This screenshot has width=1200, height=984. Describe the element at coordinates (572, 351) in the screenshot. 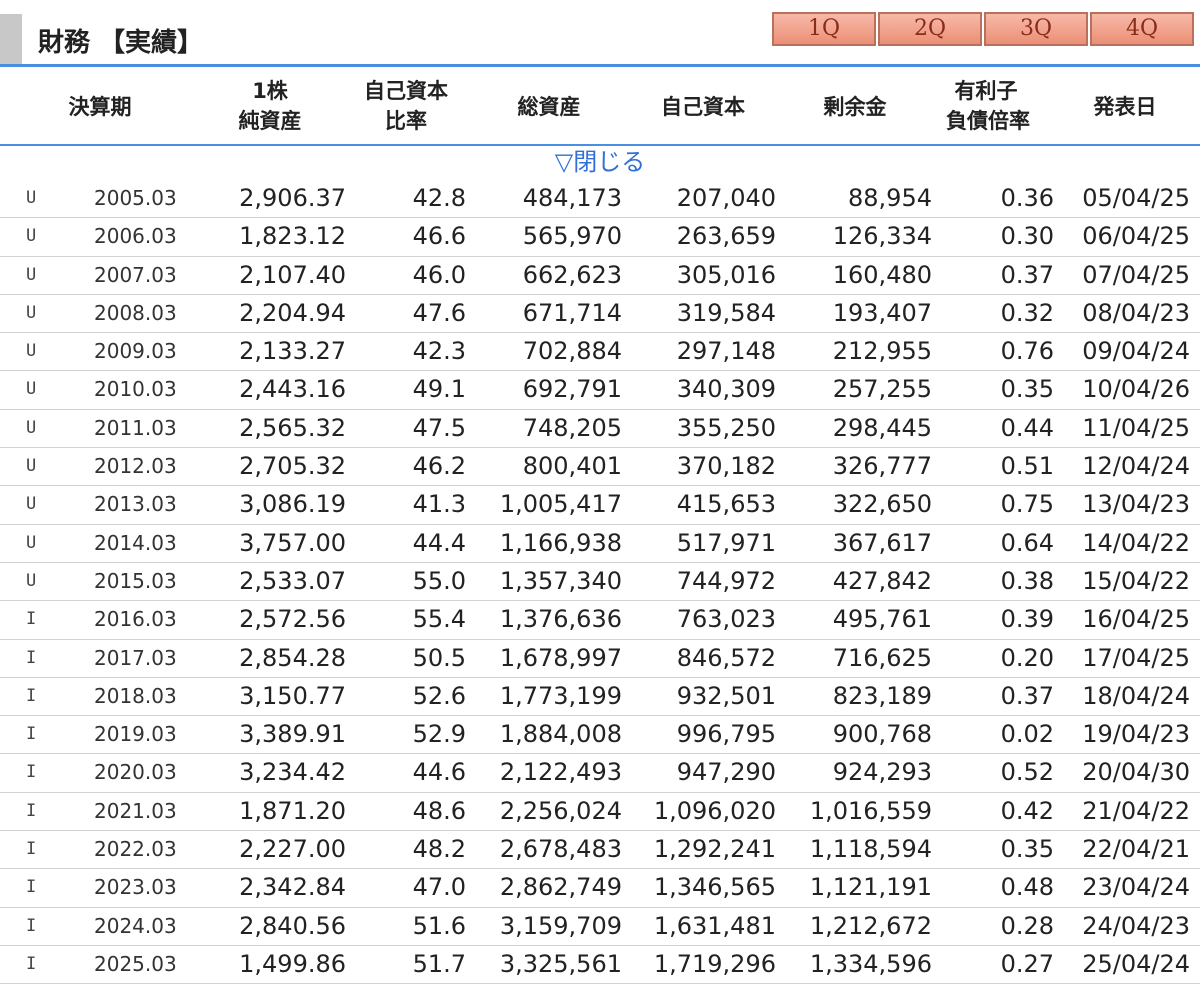

I see `total-assets-cell: 702,884` at that location.